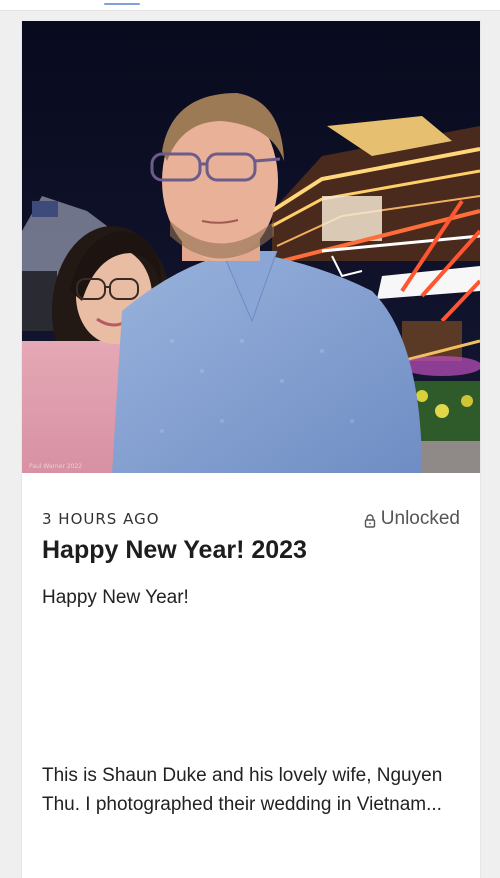 The width and height of the screenshot is (500, 878). I want to click on post-timestamp: 3 HOURS AGO, so click(101, 519).